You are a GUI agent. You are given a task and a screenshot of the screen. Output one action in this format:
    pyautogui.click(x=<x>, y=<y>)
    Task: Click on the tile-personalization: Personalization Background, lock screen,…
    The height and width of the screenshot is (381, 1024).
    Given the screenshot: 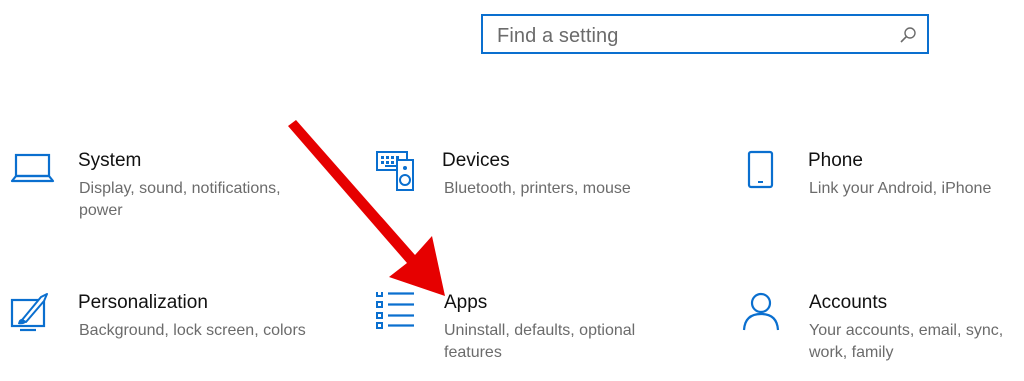 What is the action you would take?
    pyautogui.click(x=160, y=336)
    